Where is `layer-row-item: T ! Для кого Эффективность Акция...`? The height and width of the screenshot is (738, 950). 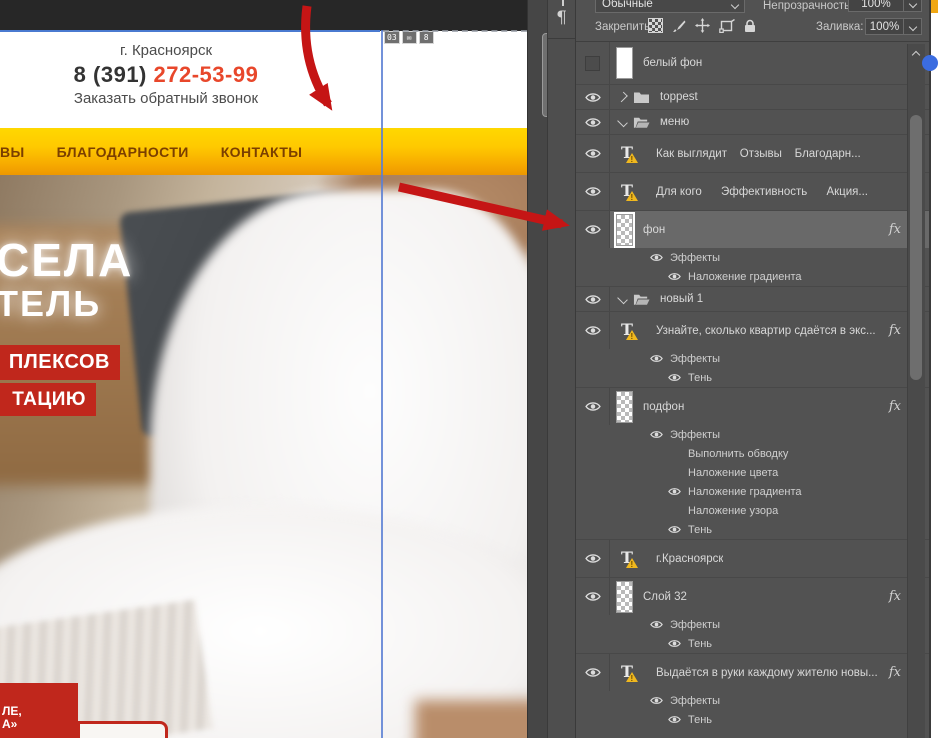 layer-row-item: T ! Для кого Эффективность Акция... is located at coordinates (752, 191).